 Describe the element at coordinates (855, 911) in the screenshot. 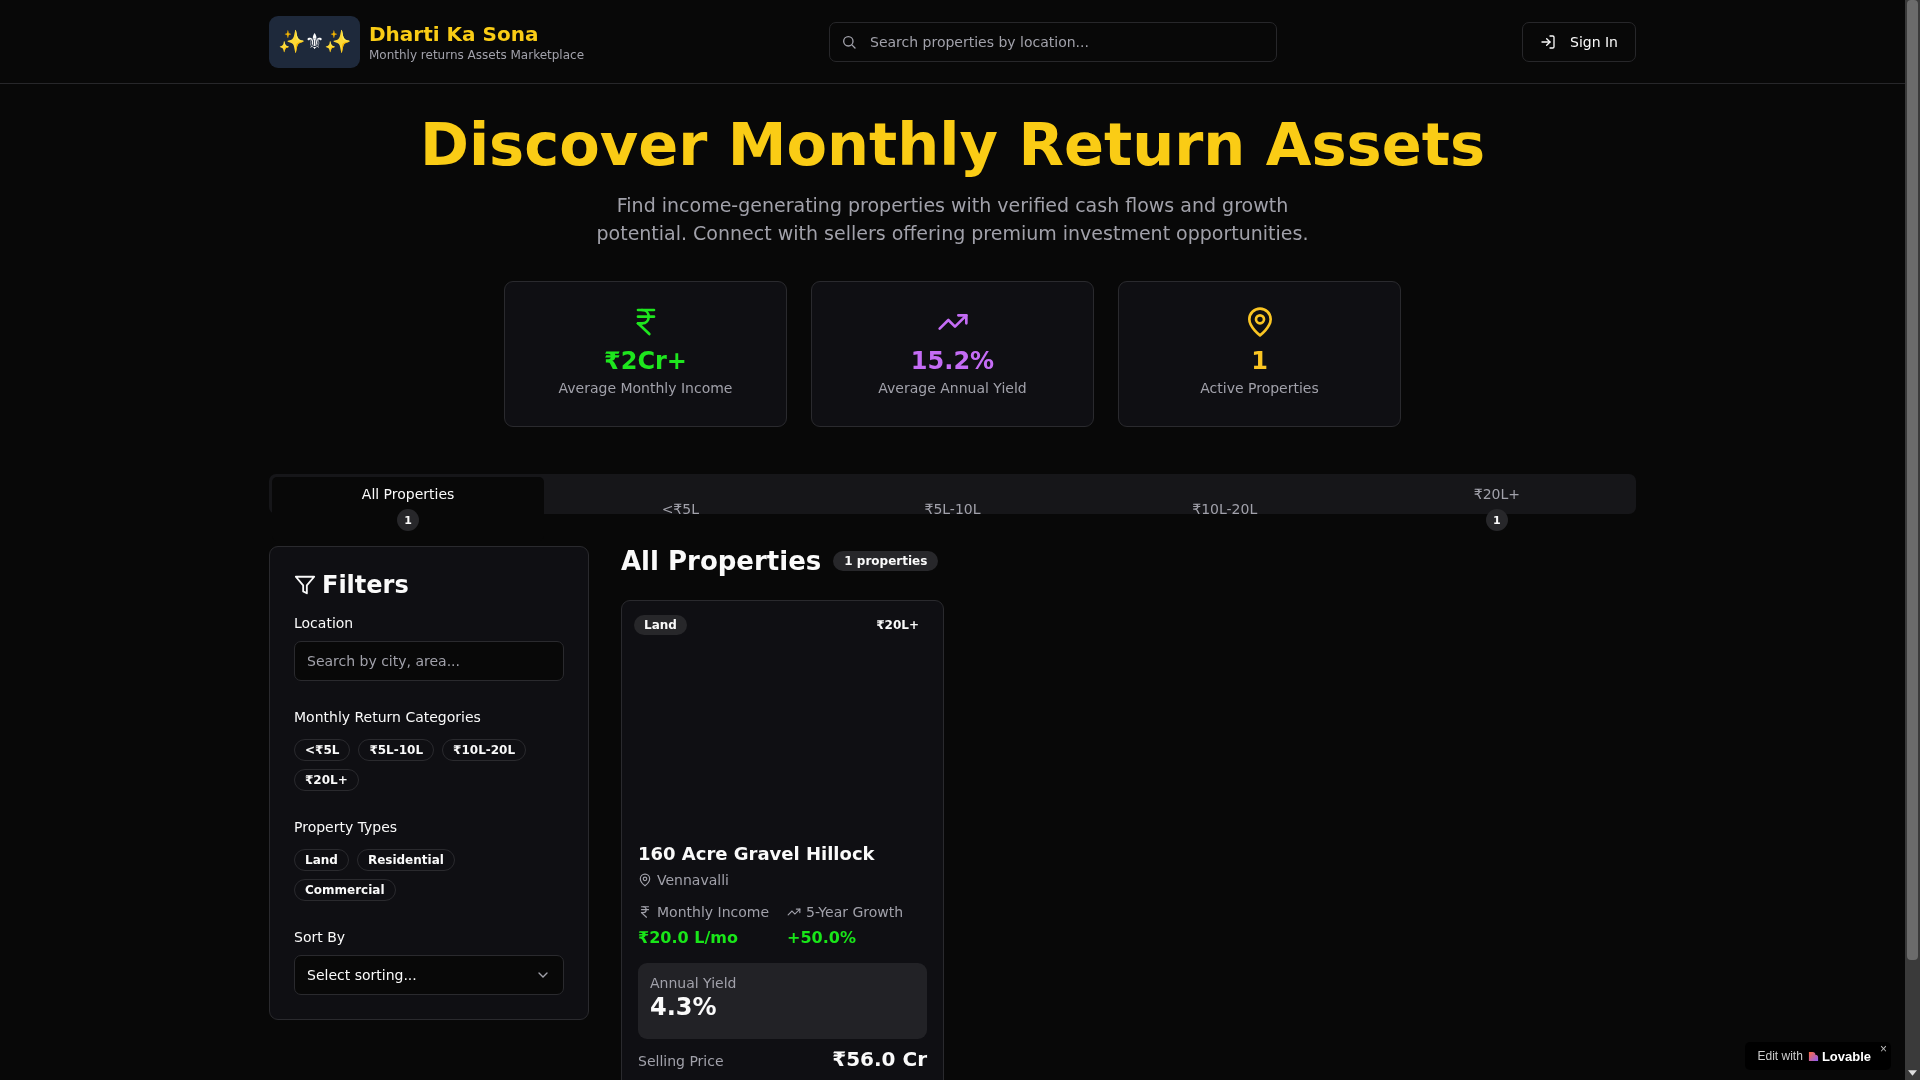

I see `metric-label: 5-Year Growth` at that location.